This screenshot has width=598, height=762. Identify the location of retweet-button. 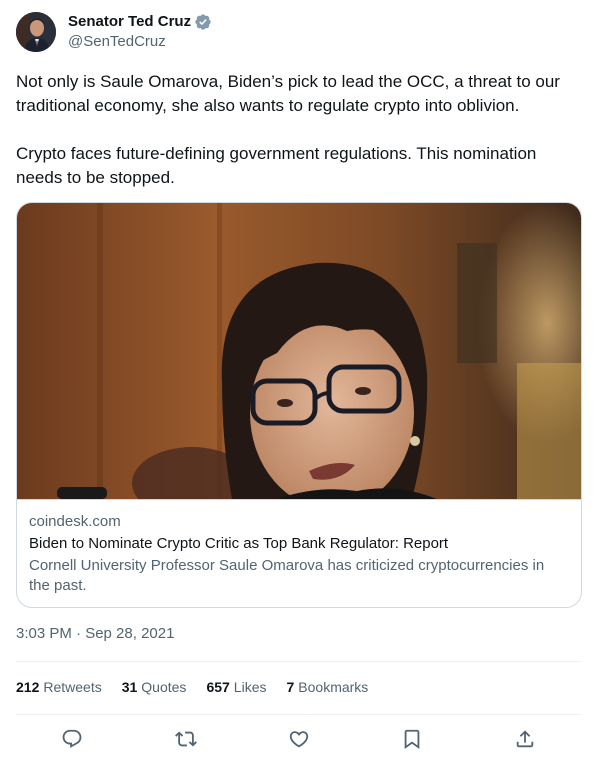
(186, 739).